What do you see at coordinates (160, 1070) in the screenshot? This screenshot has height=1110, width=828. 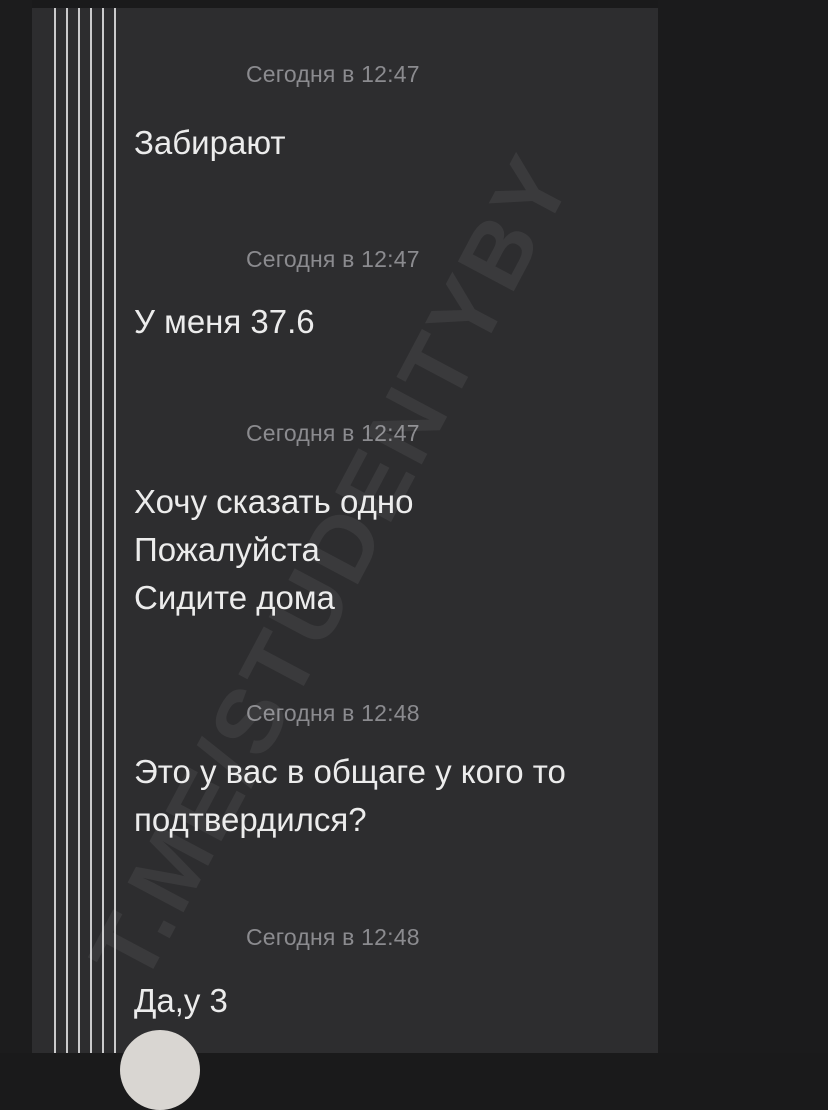 I see `avatar` at bounding box center [160, 1070].